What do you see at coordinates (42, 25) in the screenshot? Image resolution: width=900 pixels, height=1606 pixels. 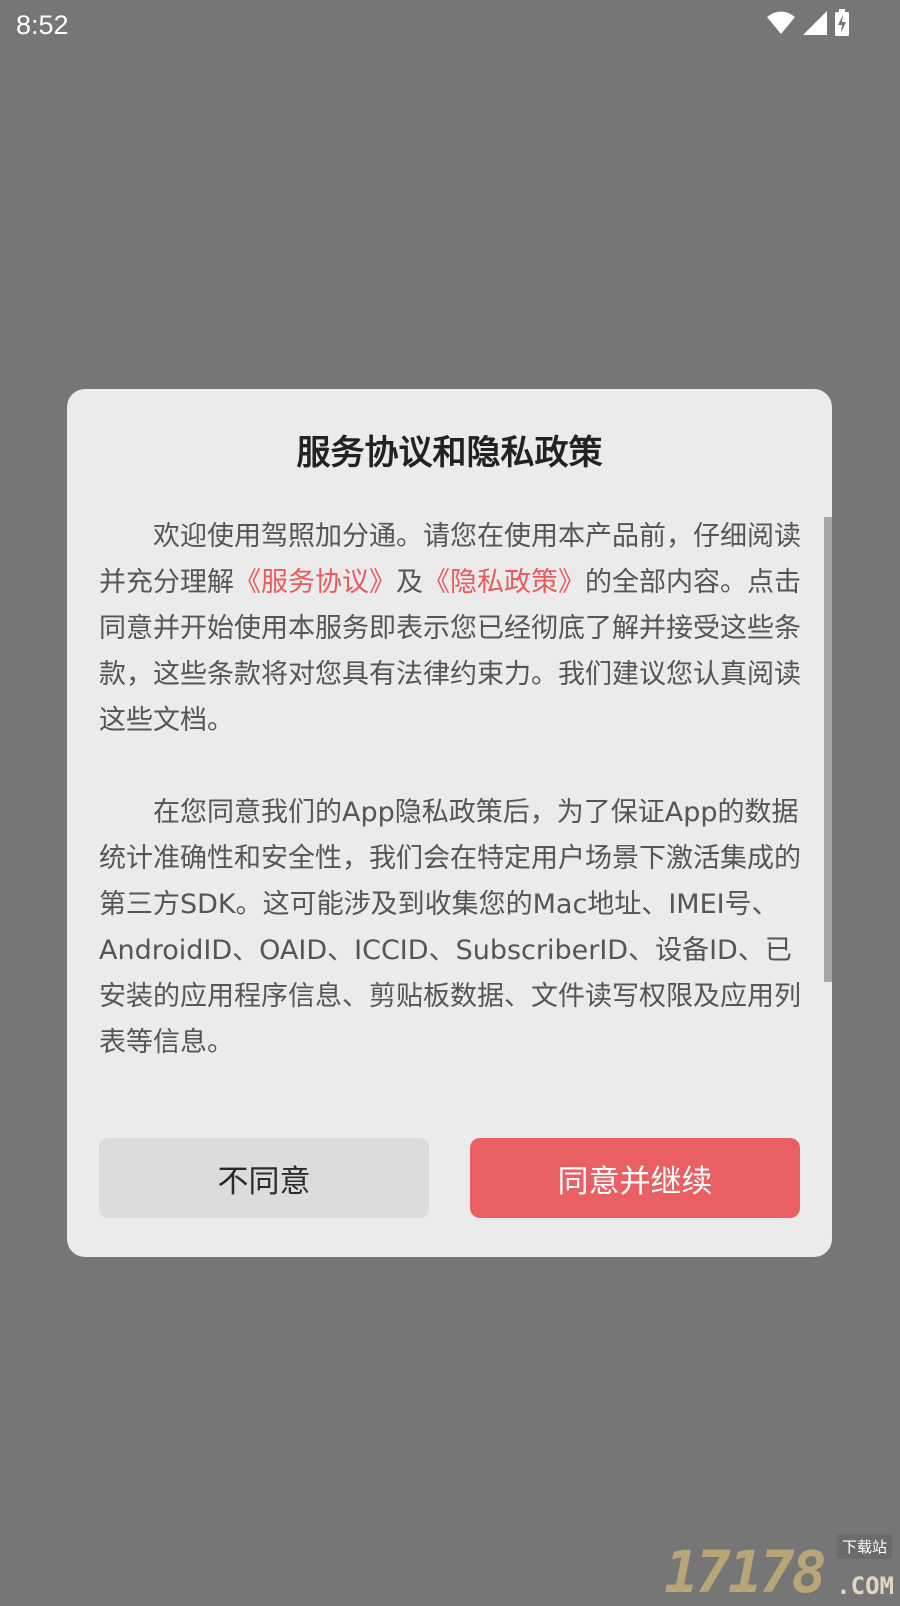 I see `status-time: 8:52` at bounding box center [42, 25].